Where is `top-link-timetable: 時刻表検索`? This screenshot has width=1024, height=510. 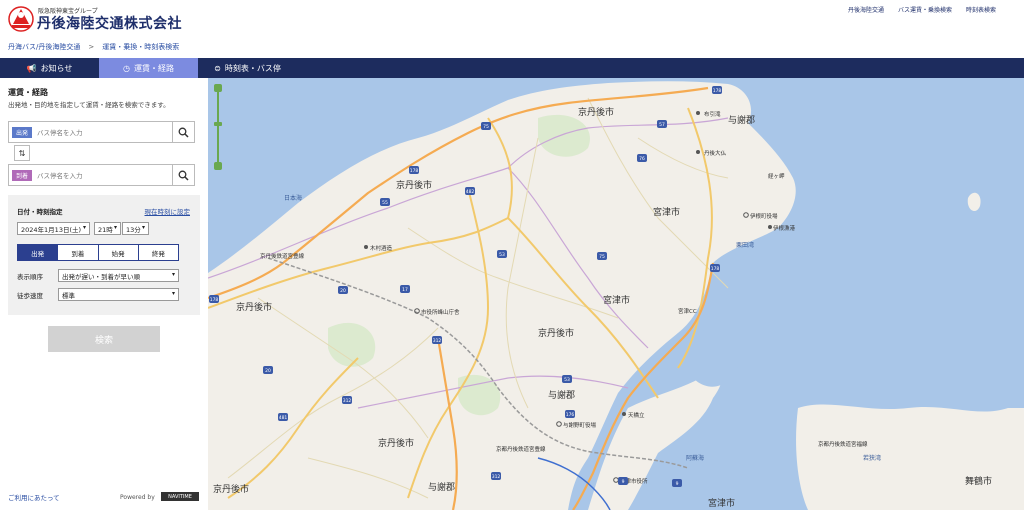 top-link-timetable: 時刻表検索 is located at coordinates (981, 9).